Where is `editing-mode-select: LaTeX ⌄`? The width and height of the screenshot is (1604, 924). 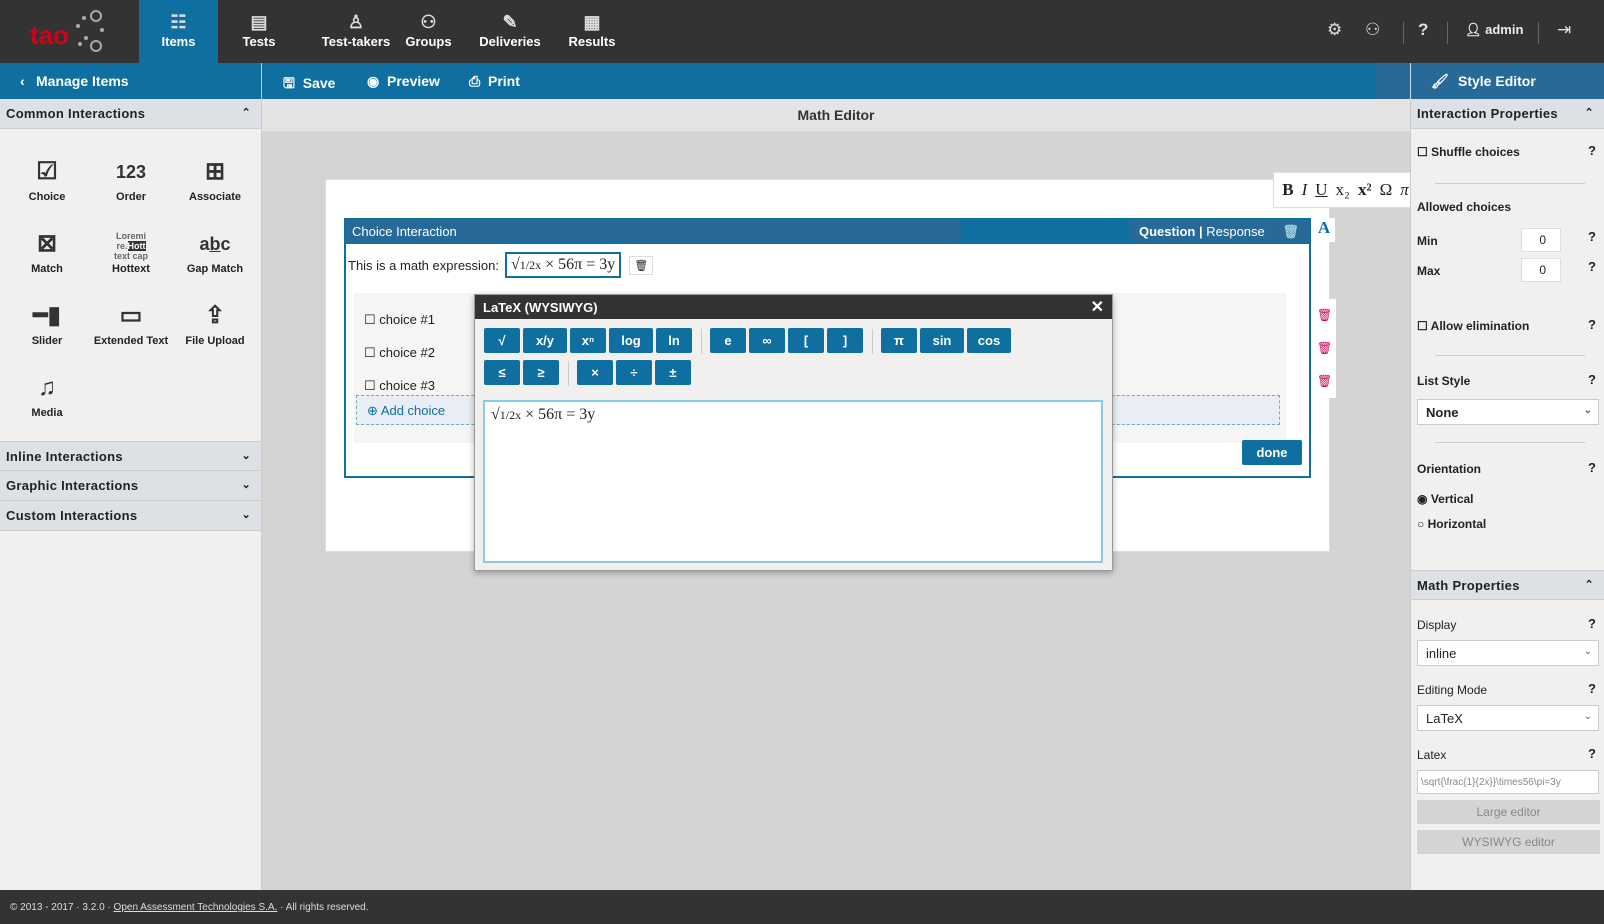 editing-mode-select: LaTeX ⌄ is located at coordinates (1508, 718).